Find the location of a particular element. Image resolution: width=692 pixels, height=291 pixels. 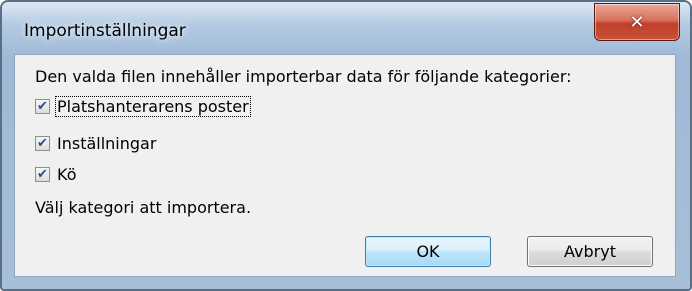

checkbox-row-settings: ✔ Inställningar is located at coordinates (96, 143).